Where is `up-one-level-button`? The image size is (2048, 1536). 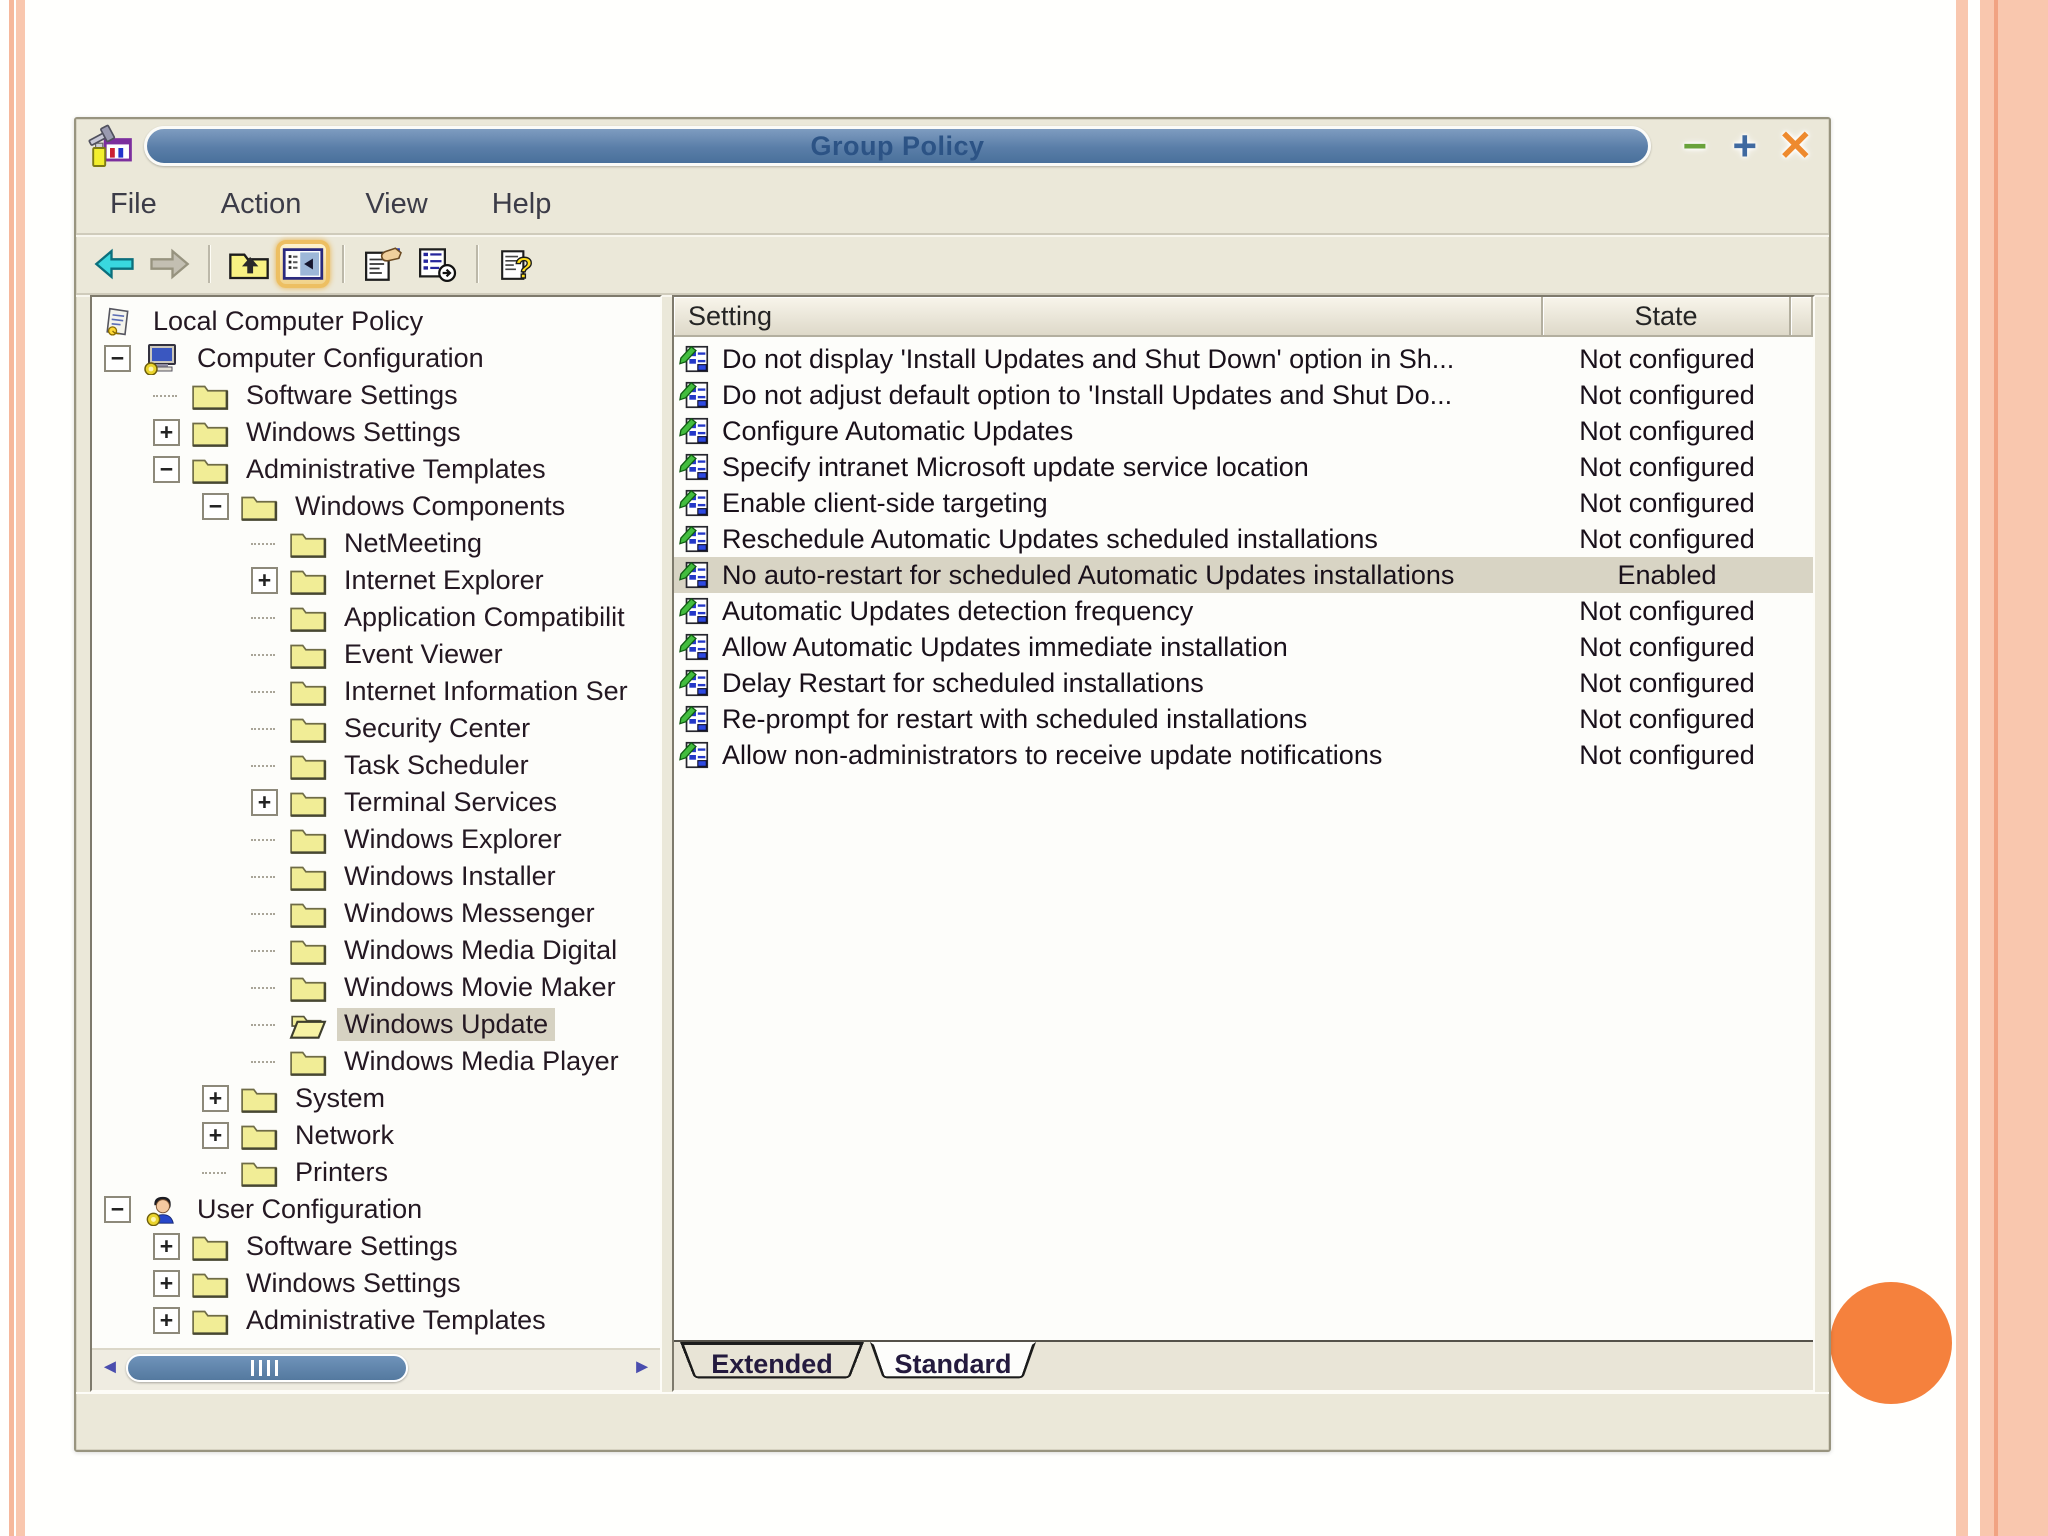
up-one-level-button is located at coordinates (249, 264).